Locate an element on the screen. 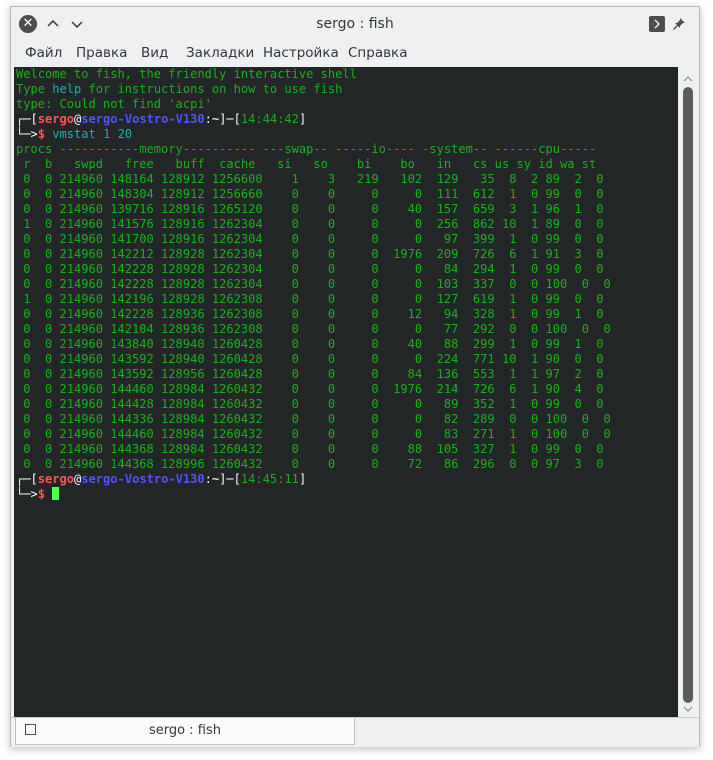 The image size is (713, 760). menu-bookmarks: Закладки is located at coordinates (220, 53).